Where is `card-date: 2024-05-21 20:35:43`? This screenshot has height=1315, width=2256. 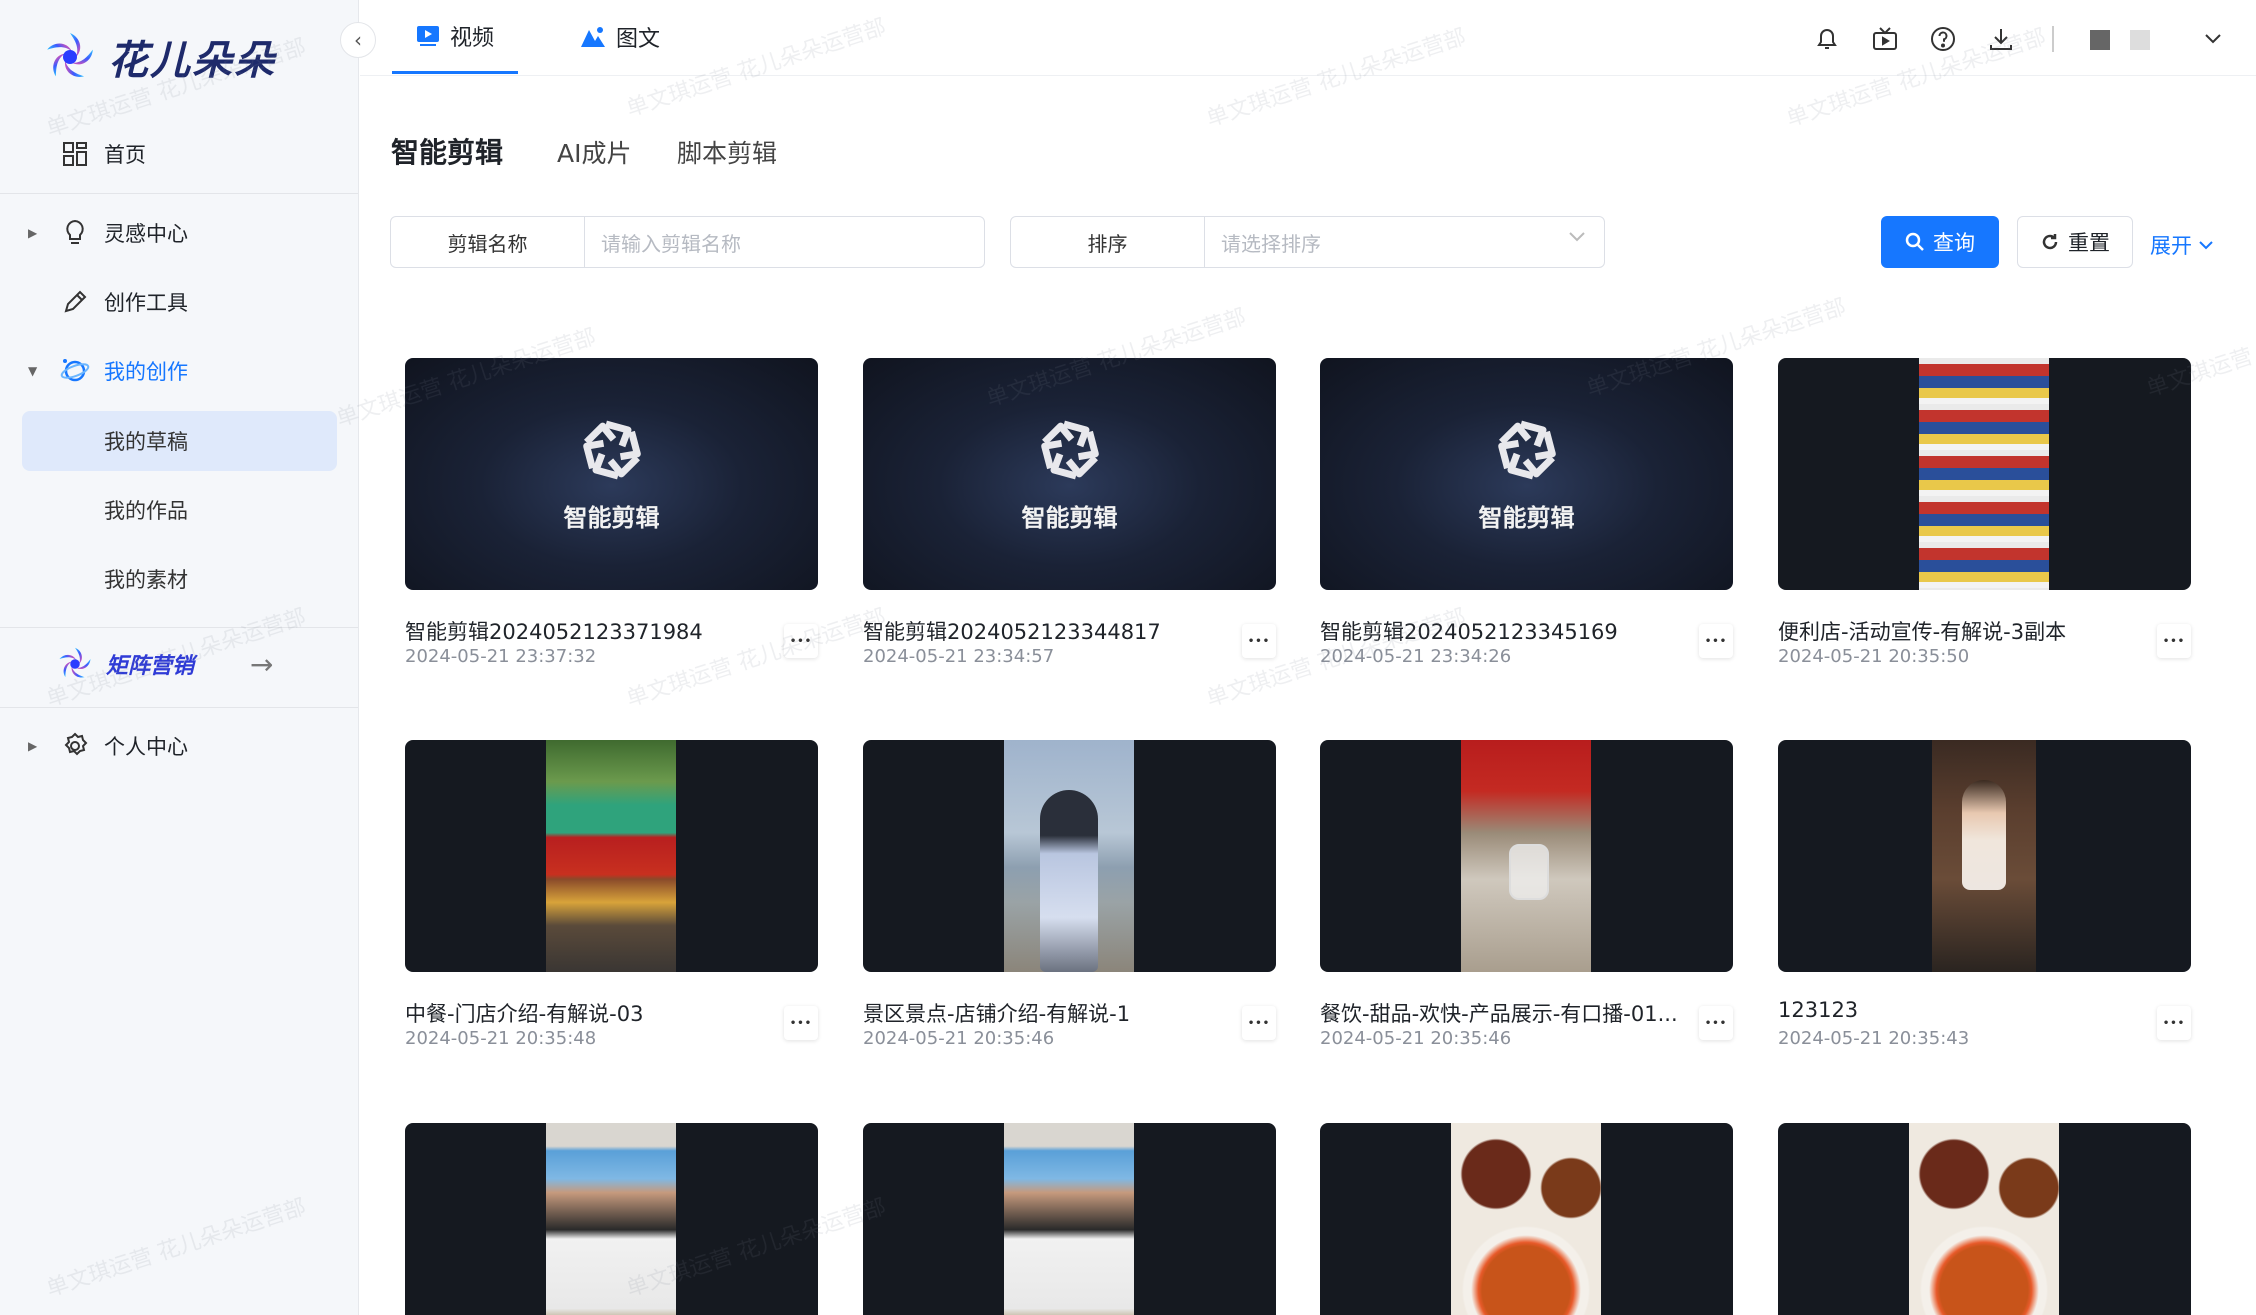 card-date: 2024-05-21 20:35:43 is located at coordinates (1874, 1038).